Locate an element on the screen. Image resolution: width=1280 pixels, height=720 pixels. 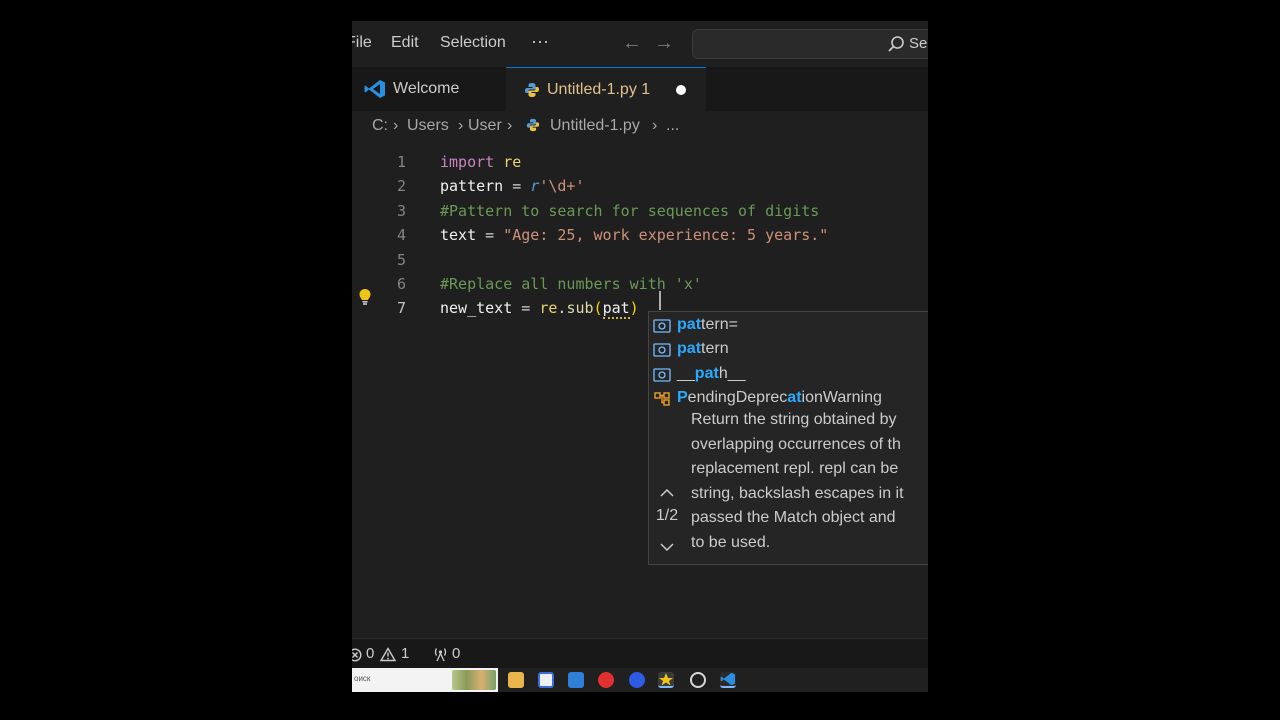
search-highlight-image is located at coordinates (474, 680).